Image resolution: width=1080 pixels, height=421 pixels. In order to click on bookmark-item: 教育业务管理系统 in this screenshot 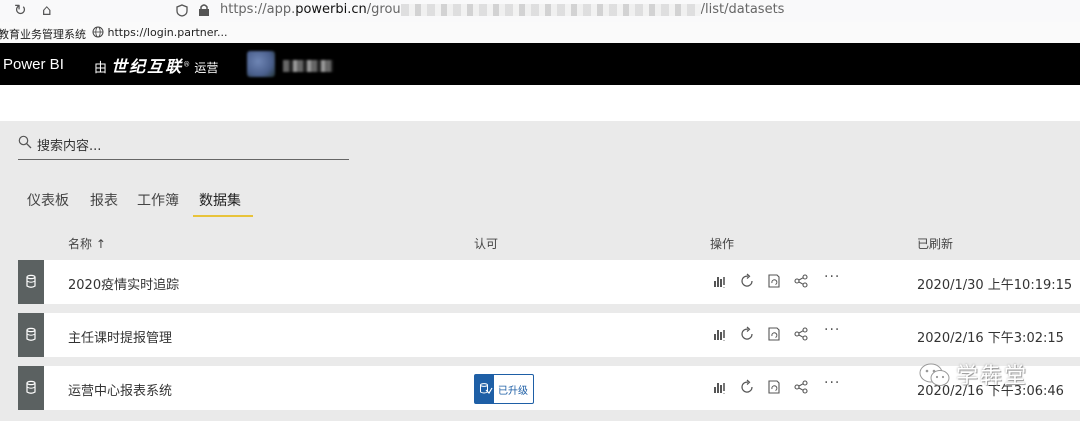, I will do `click(43, 34)`.